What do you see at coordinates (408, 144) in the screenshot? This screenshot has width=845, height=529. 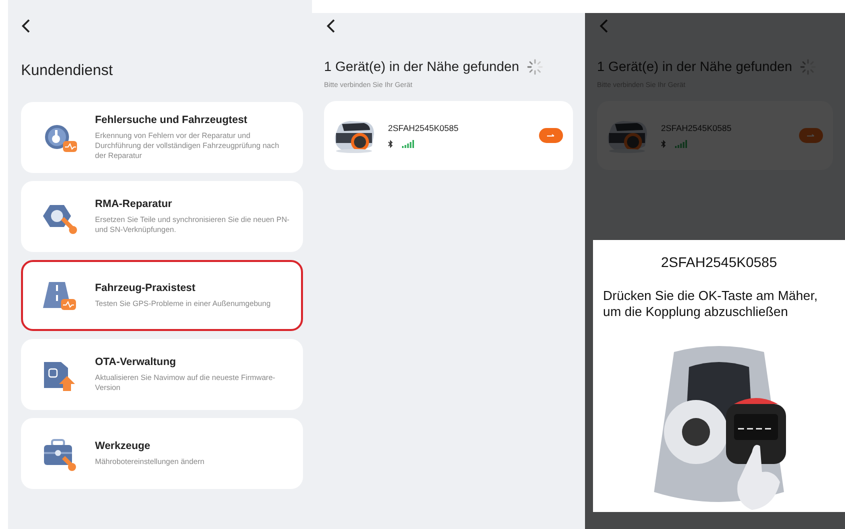 I see `signal-strength-icon` at bounding box center [408, 144].